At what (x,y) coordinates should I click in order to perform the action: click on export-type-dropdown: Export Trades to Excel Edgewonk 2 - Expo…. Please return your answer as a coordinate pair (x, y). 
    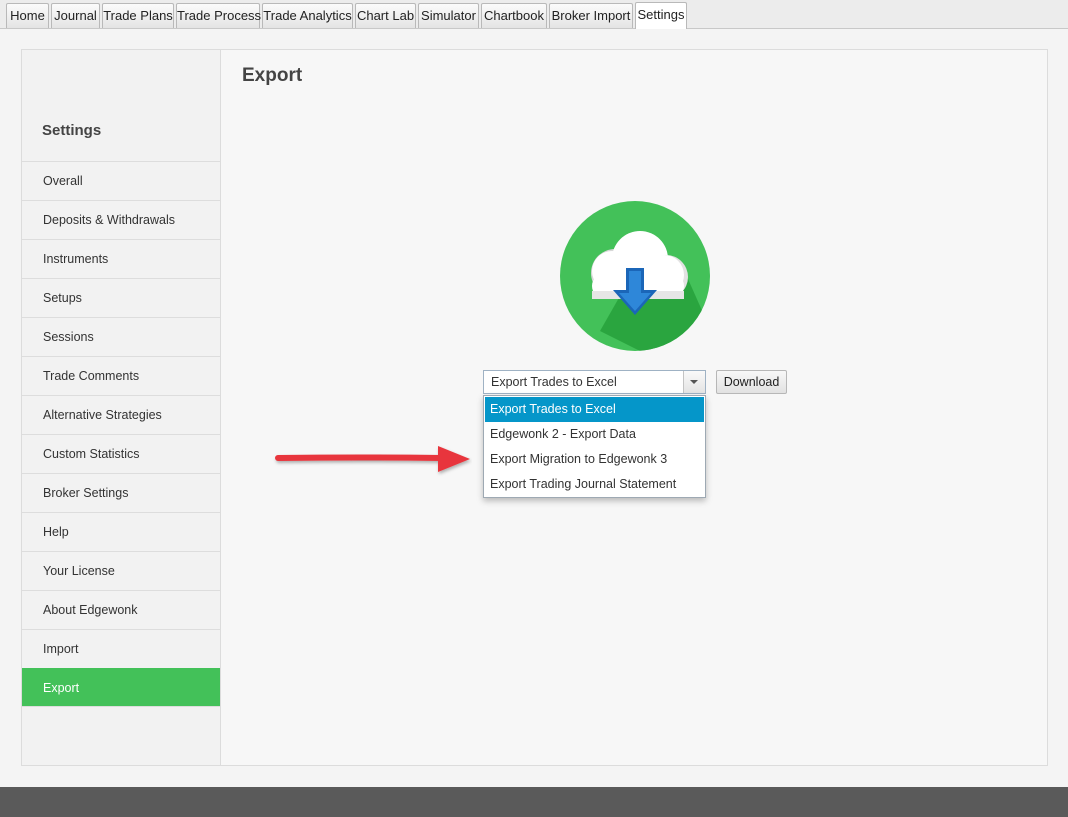
    Looking at the image, I should click on (594, 446).